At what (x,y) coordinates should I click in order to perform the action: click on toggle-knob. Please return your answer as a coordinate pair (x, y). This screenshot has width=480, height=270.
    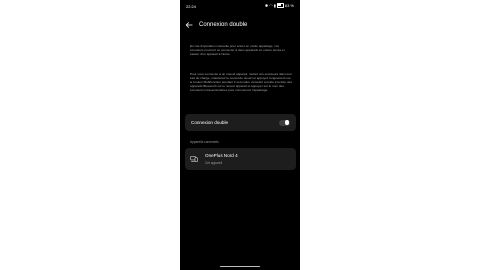
    Looking at the image, I should click on (287, 122).